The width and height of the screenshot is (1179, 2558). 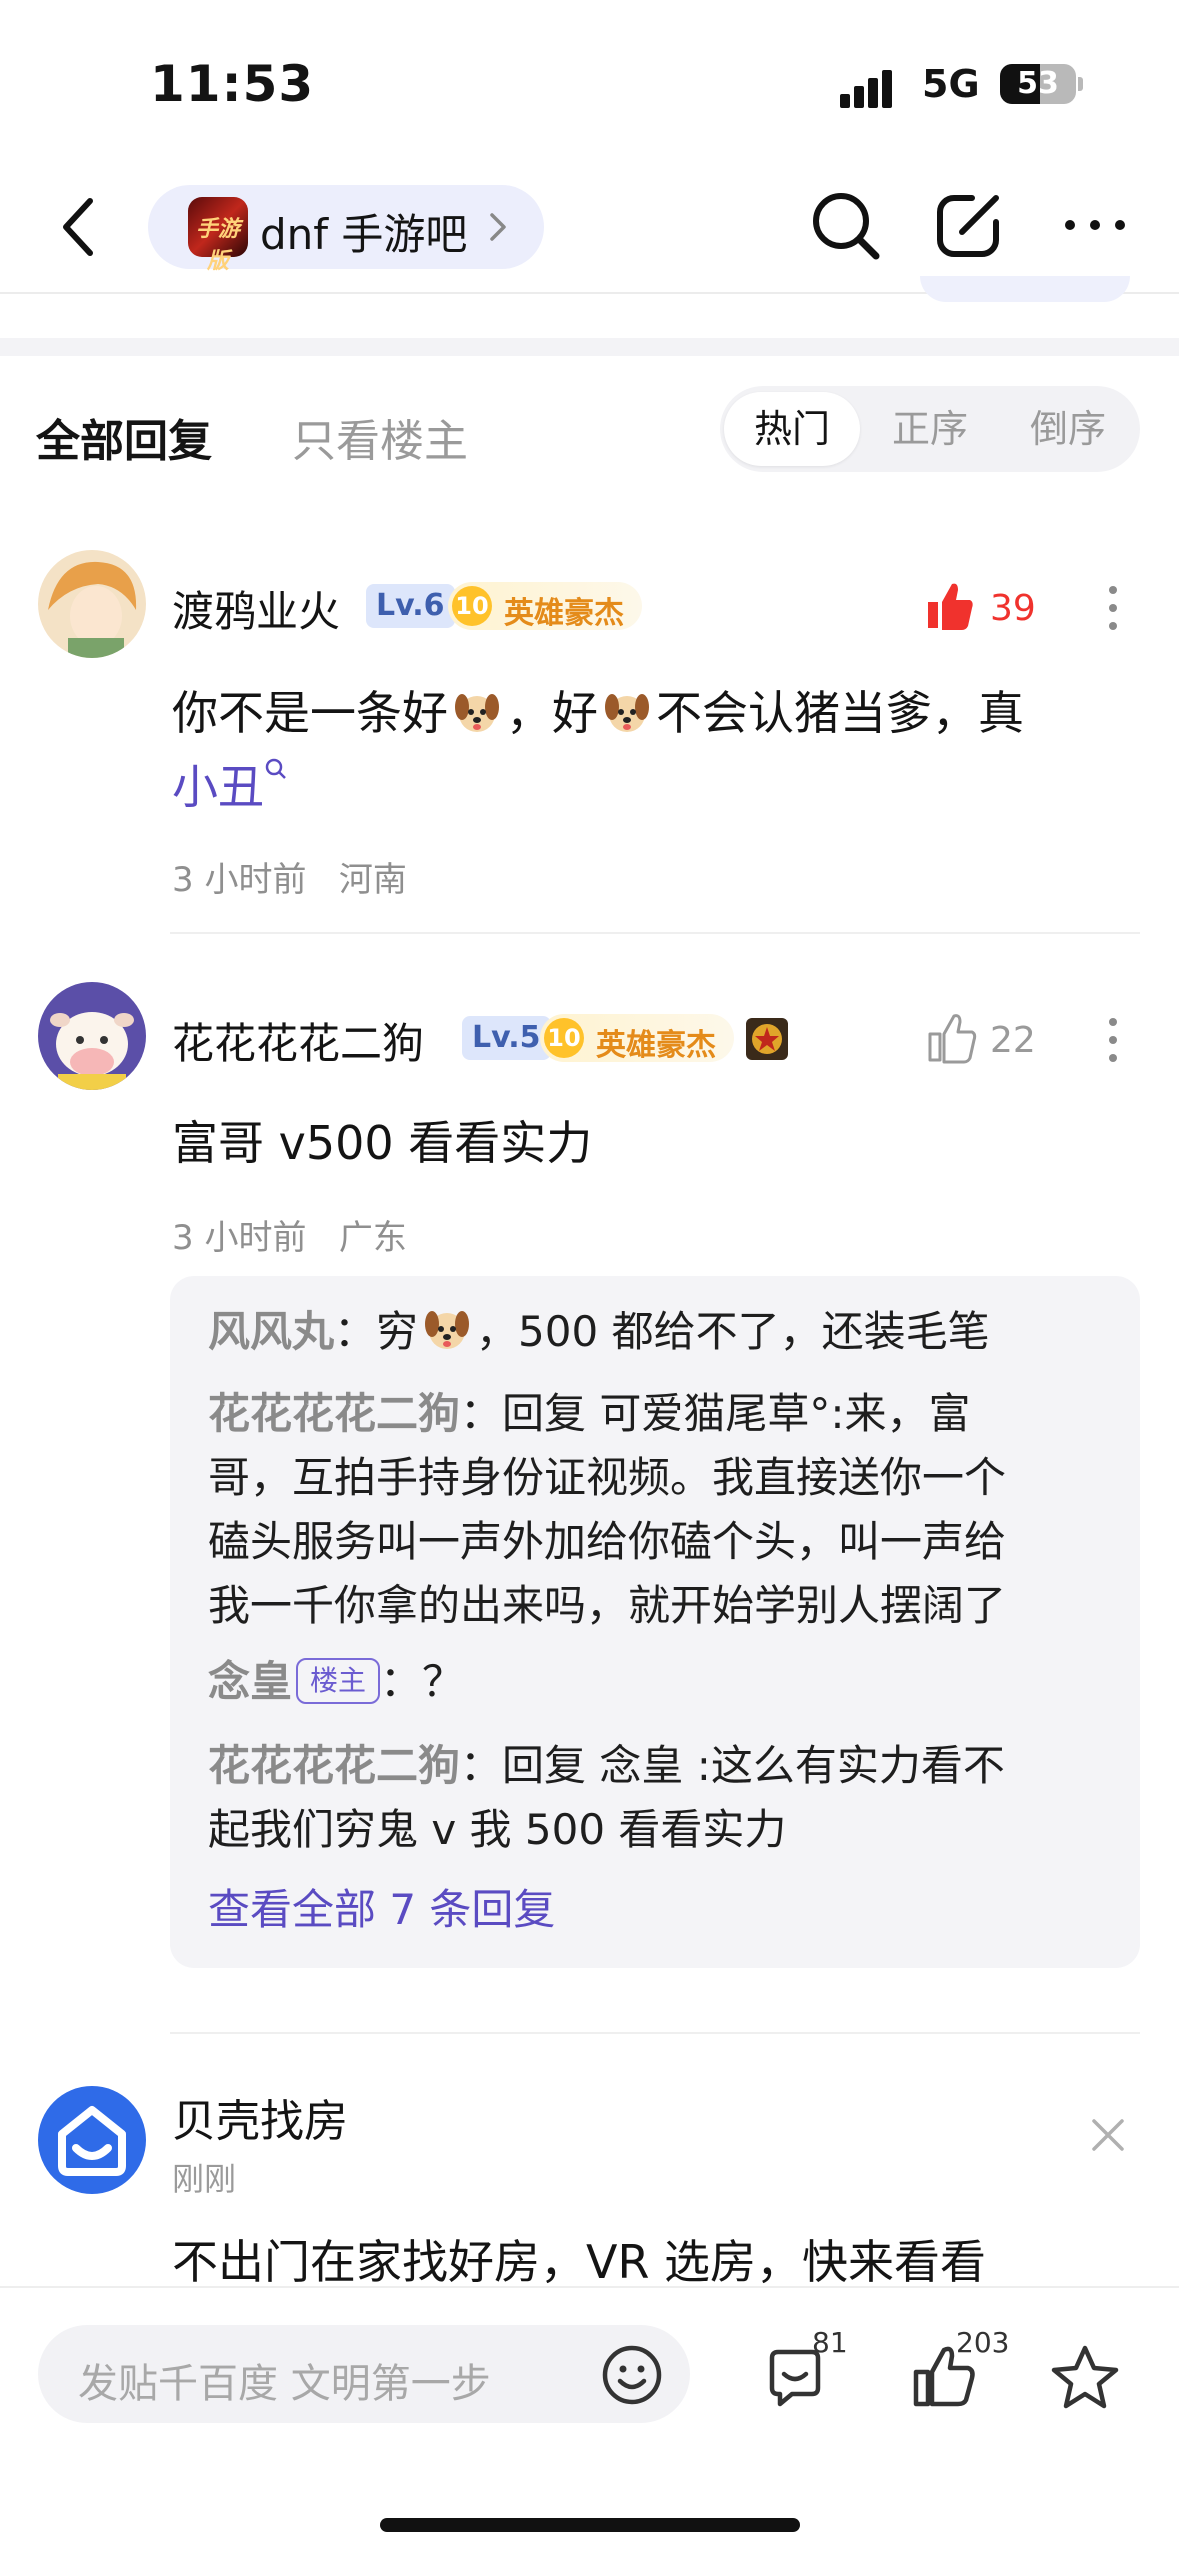 What do you see at coordinates (792, 429) in the screenshot?
I see `sort-hot: 热门` at bounding box center [792, 429].